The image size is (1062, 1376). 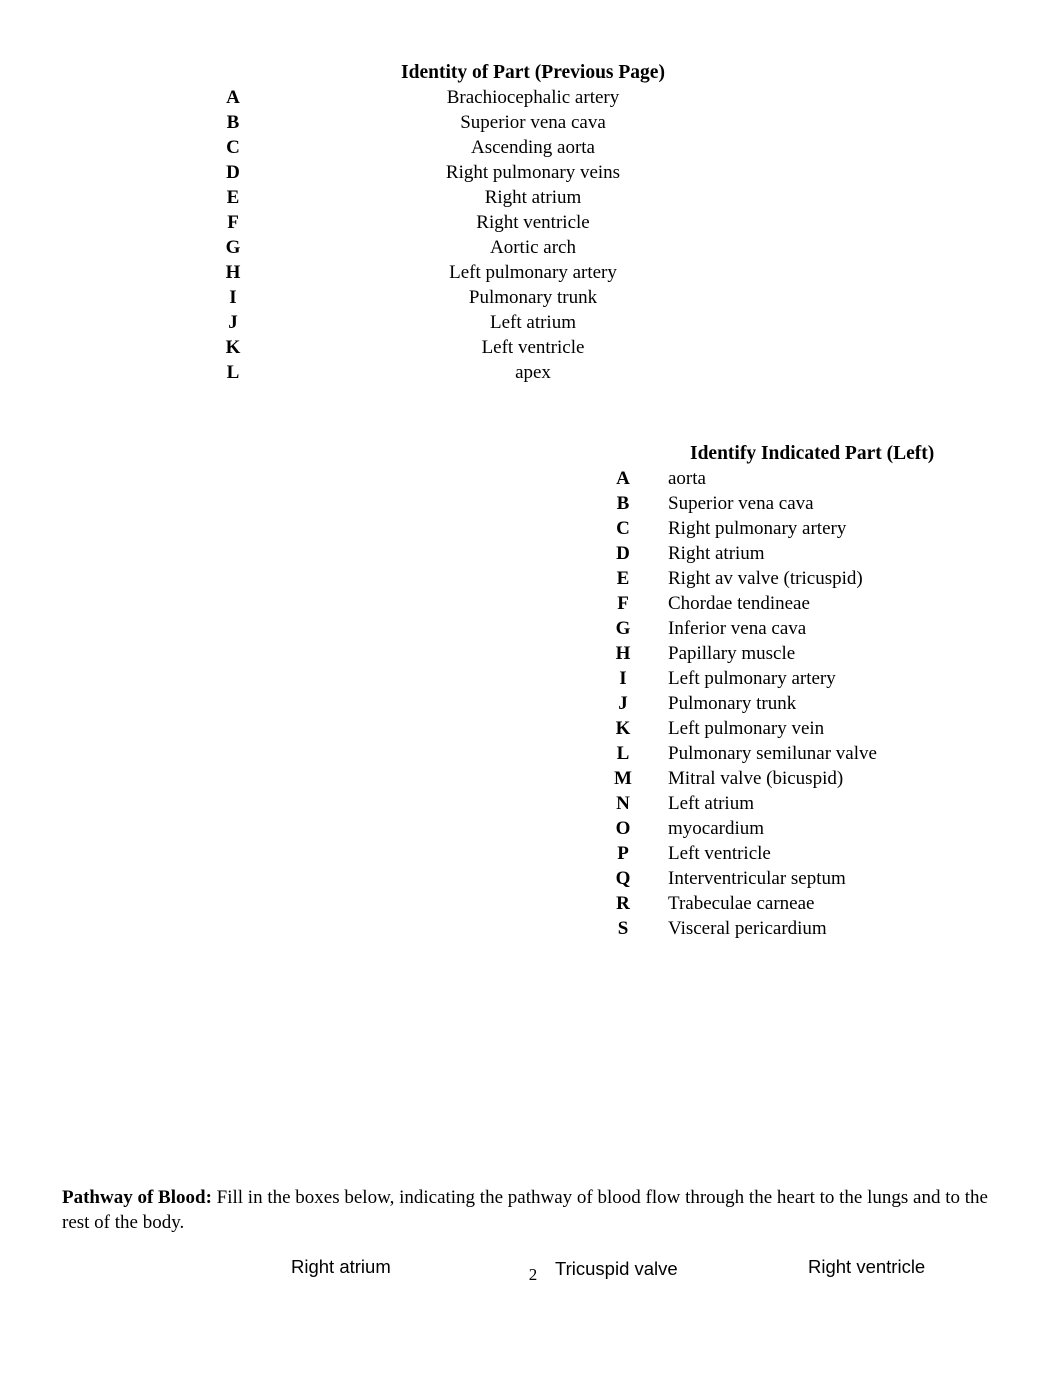 What do you see at coordinates (757, 878) in the screenshot?
I see `indicated-part-label: Interventricular septum` at bounding box center [757, 878].